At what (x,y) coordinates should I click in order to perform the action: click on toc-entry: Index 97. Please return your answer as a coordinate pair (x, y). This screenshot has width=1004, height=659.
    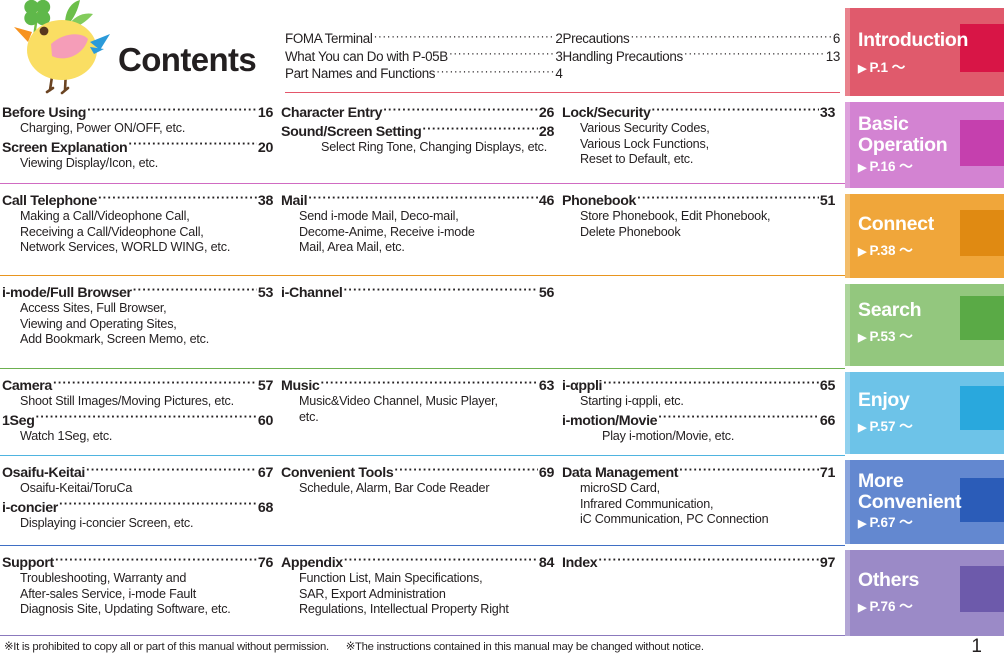
    Looking at the image, I should click on (698, 562).